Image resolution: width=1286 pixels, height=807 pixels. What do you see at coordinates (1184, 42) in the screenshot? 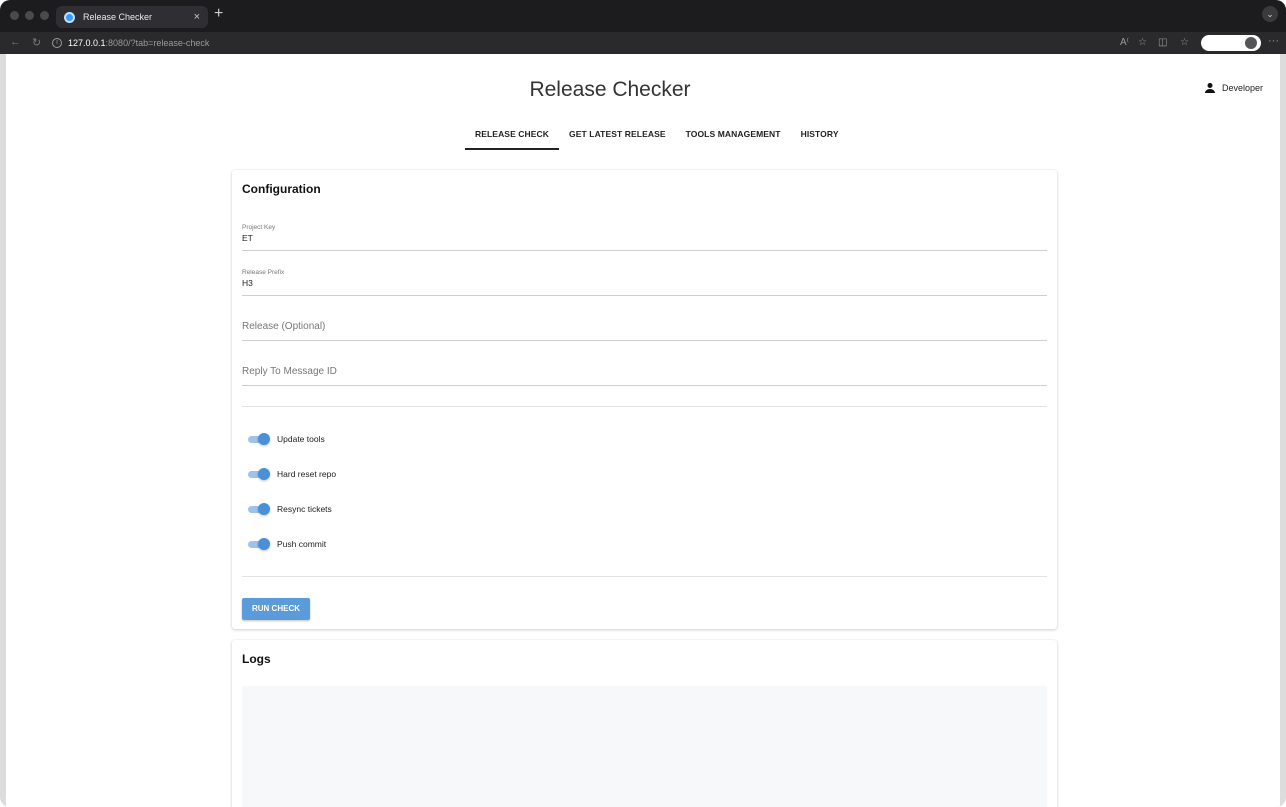
I see `favorites-icon: ☆` at bounding box center [1184, 42].